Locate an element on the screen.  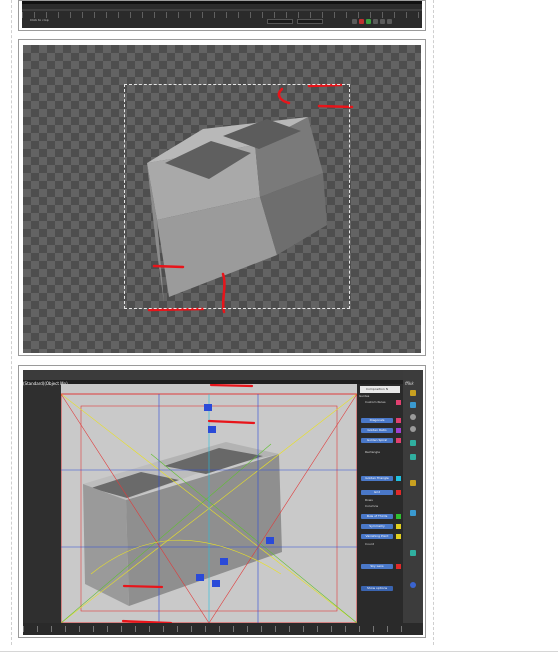
panel-button: Rule of Thirds is located at coordinates (377, 516).